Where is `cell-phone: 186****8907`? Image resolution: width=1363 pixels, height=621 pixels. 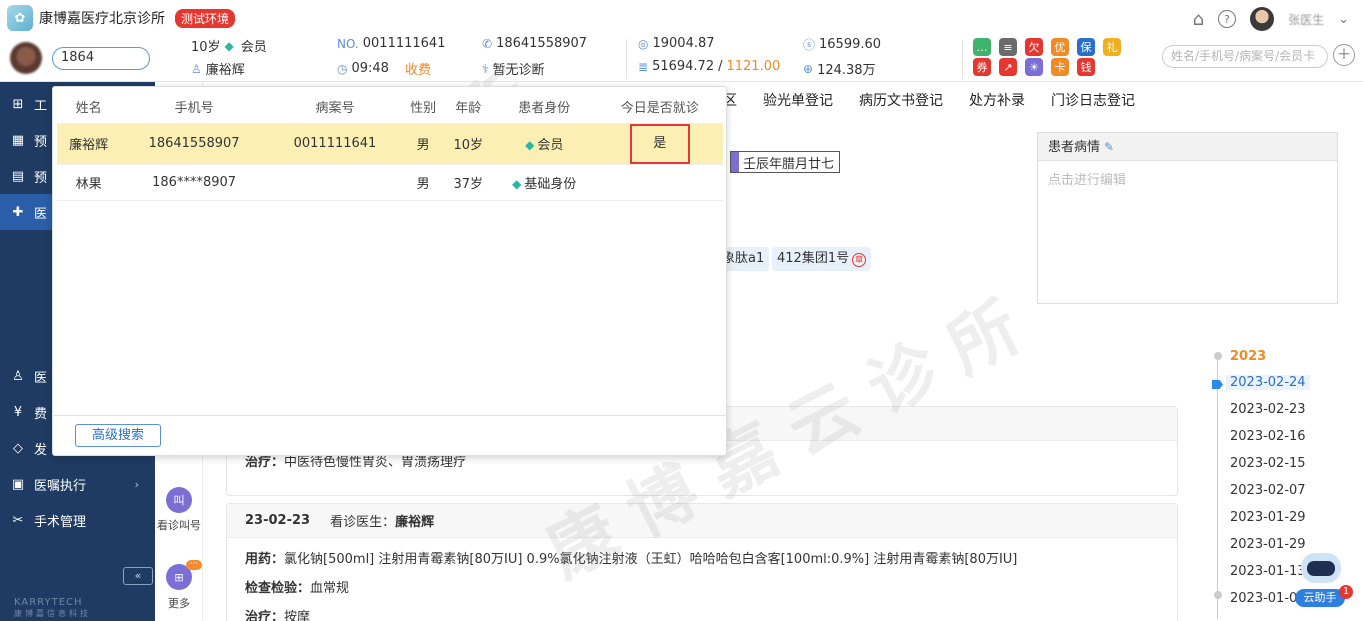 cell-phone: 186****8907 is located at coordinates (194, 182).